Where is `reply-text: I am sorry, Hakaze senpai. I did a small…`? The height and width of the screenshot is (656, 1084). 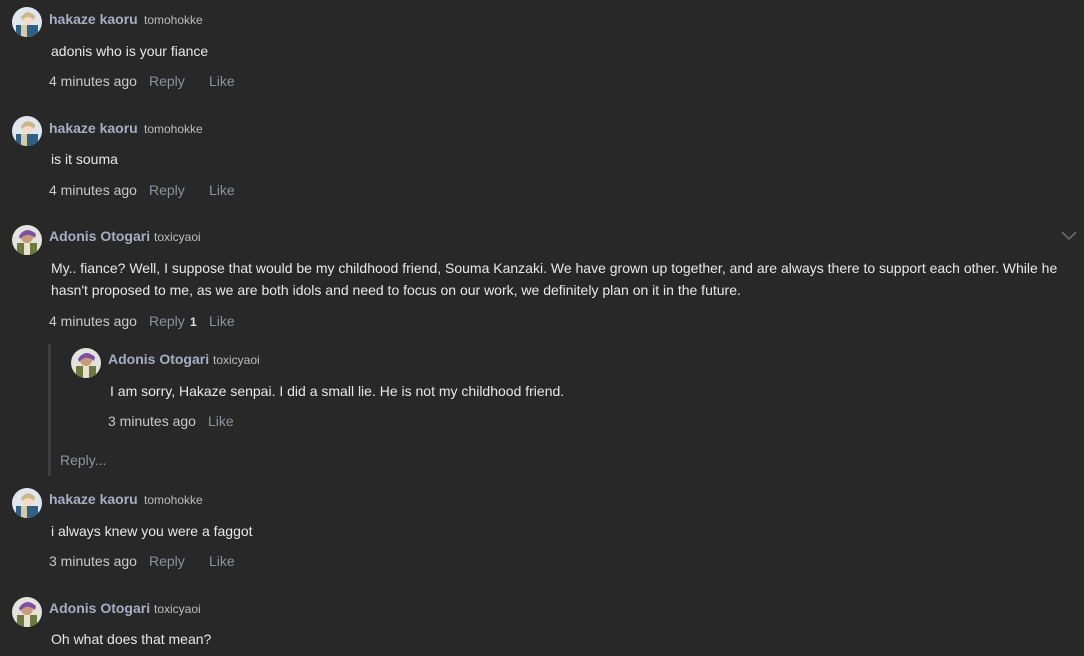 reply-text: I am sorry, Hakaze senpai. I did a small… is located at coordinates (337, 391).